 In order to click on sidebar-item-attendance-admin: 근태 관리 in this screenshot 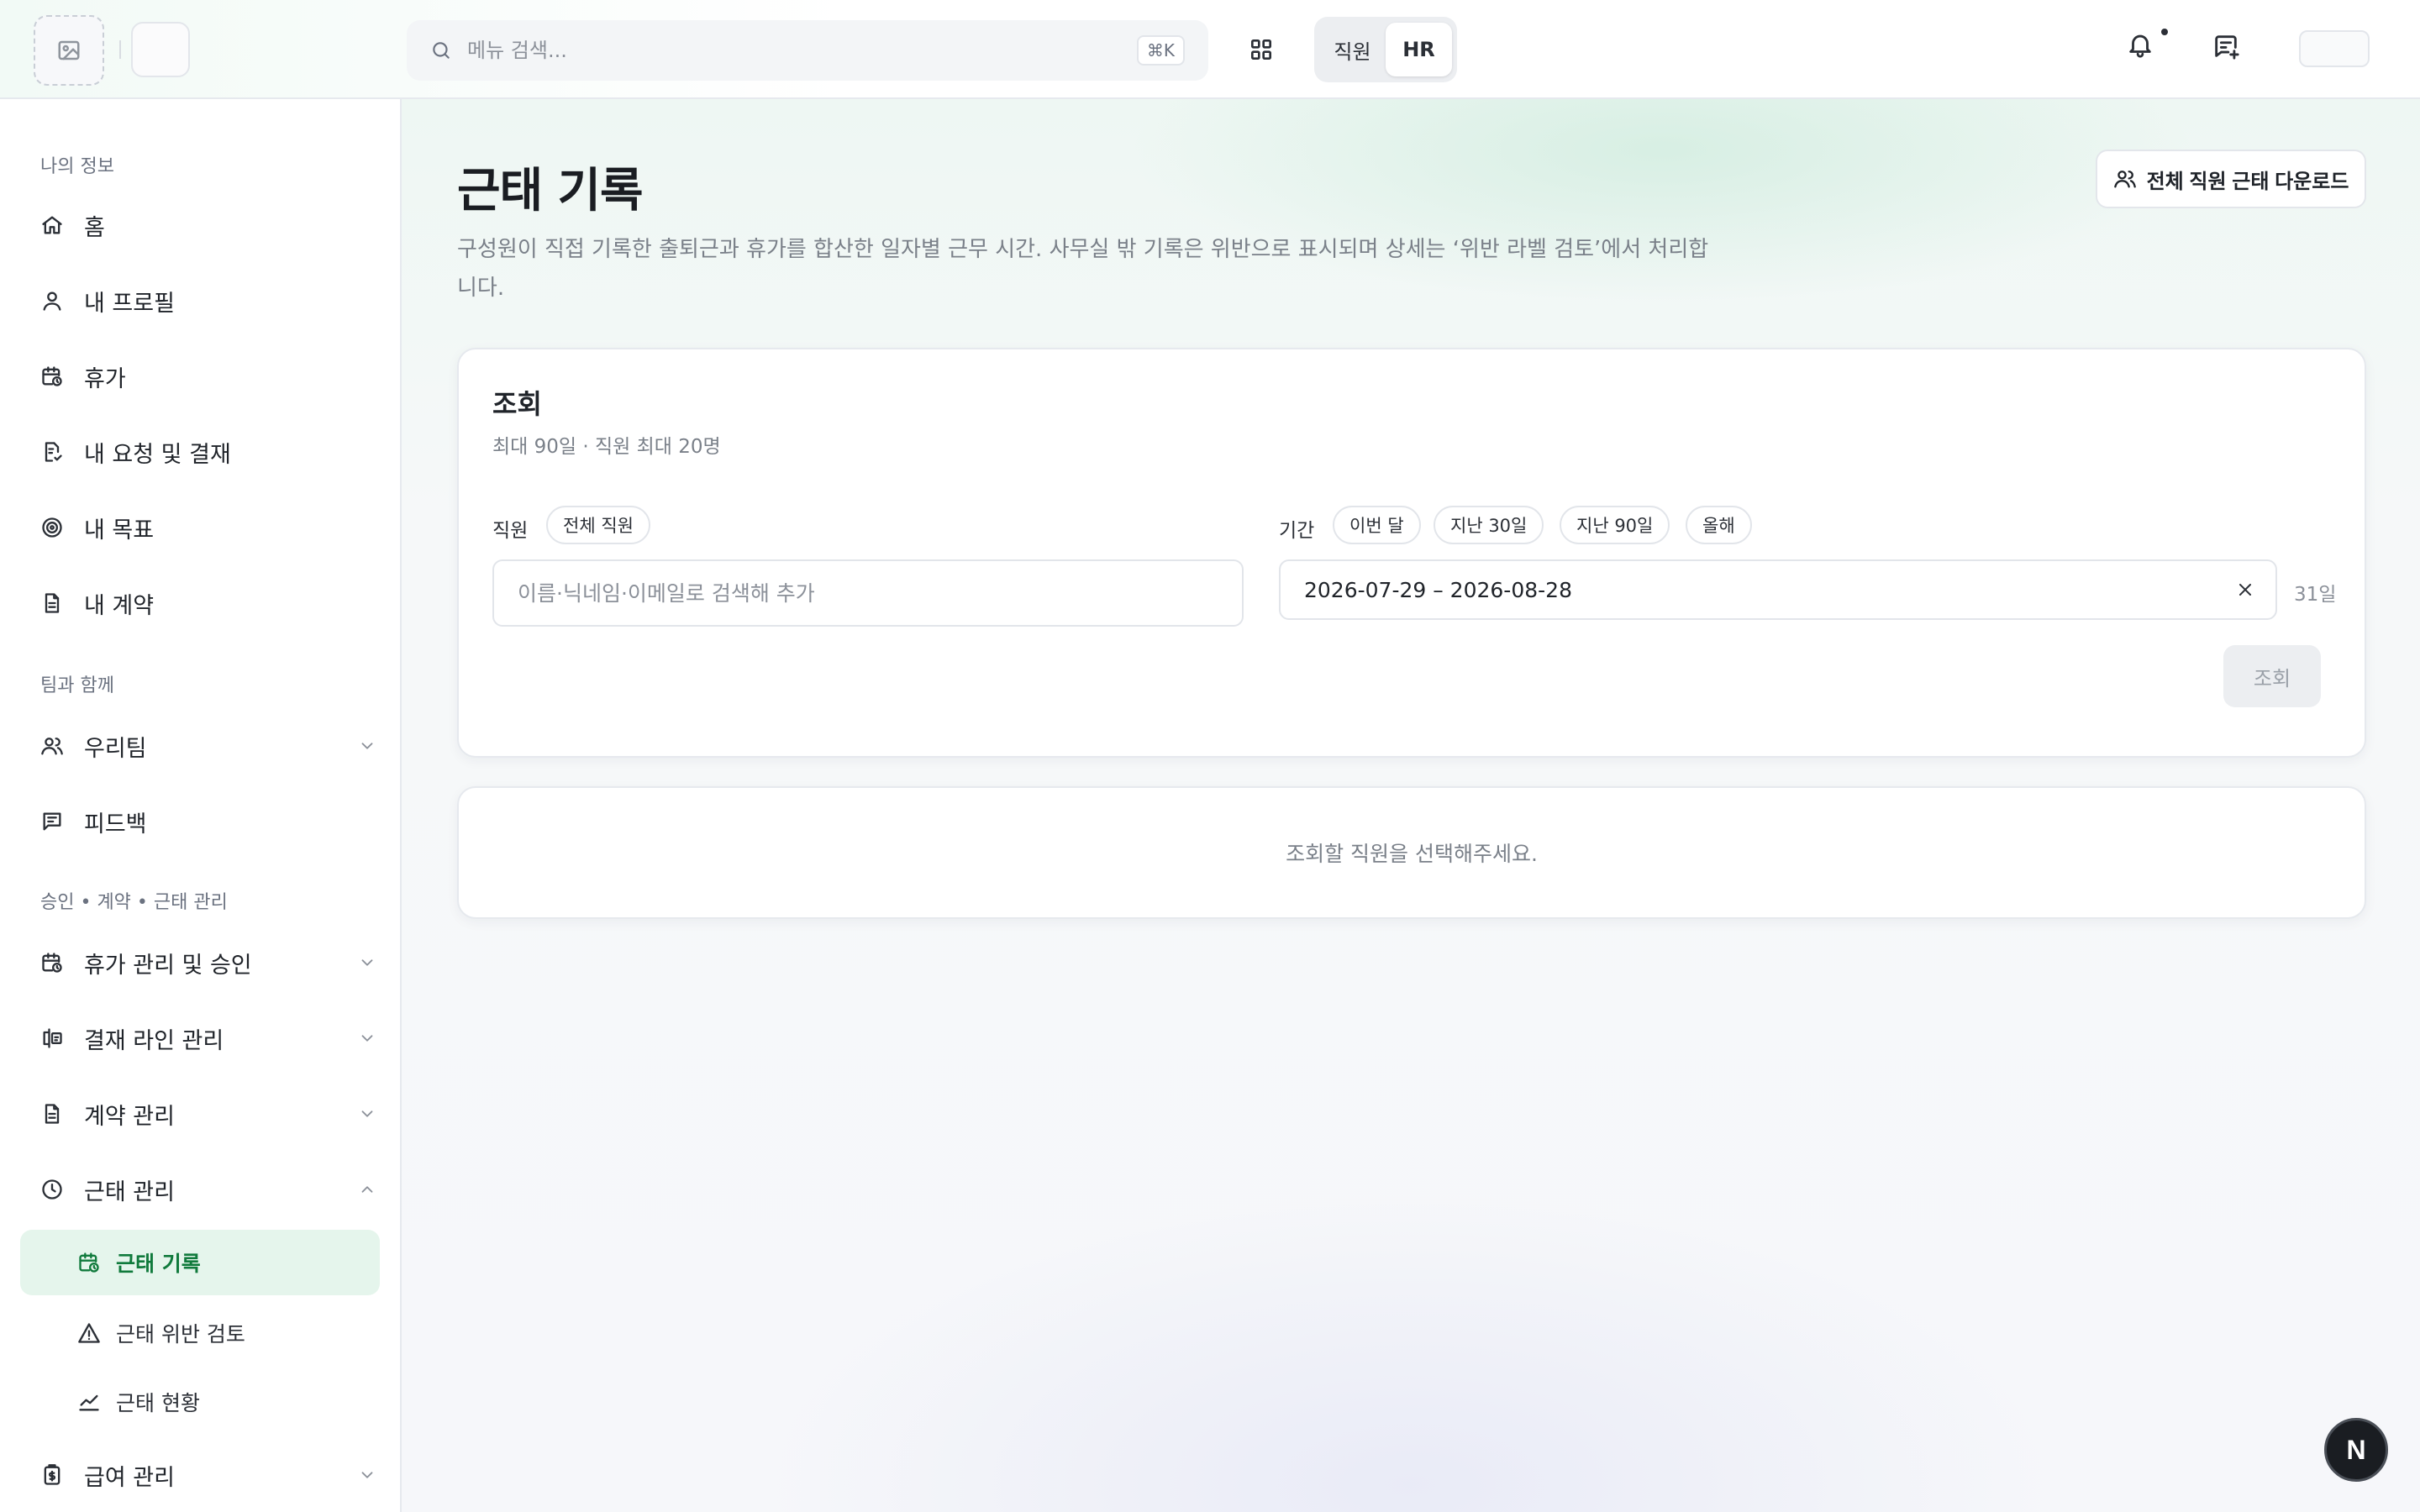, I will do `click(208, 1189)`.